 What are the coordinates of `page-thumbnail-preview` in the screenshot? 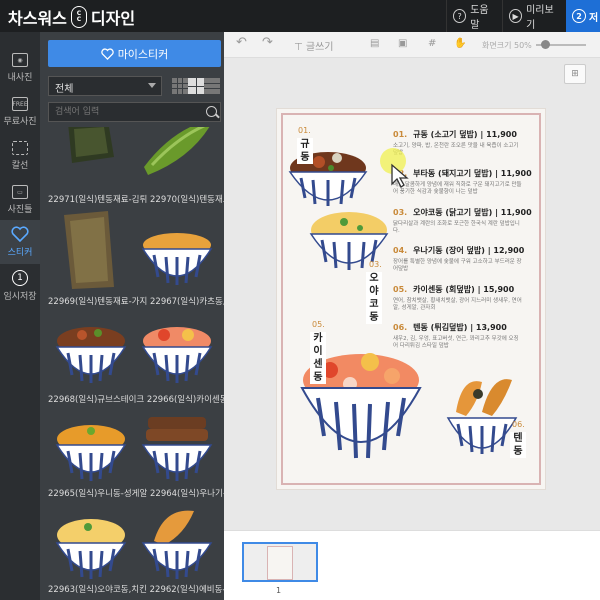 It's located at (280, 563).